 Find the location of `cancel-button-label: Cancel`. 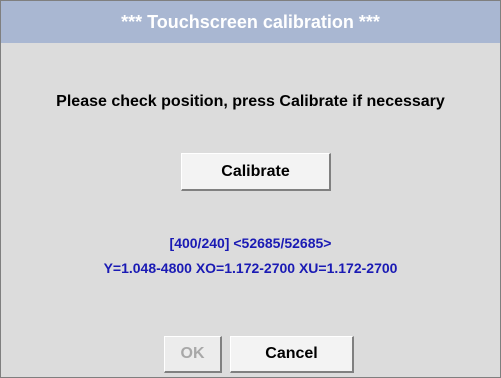

cancel-button-label: Cancel is located at coordinates (291, 353).